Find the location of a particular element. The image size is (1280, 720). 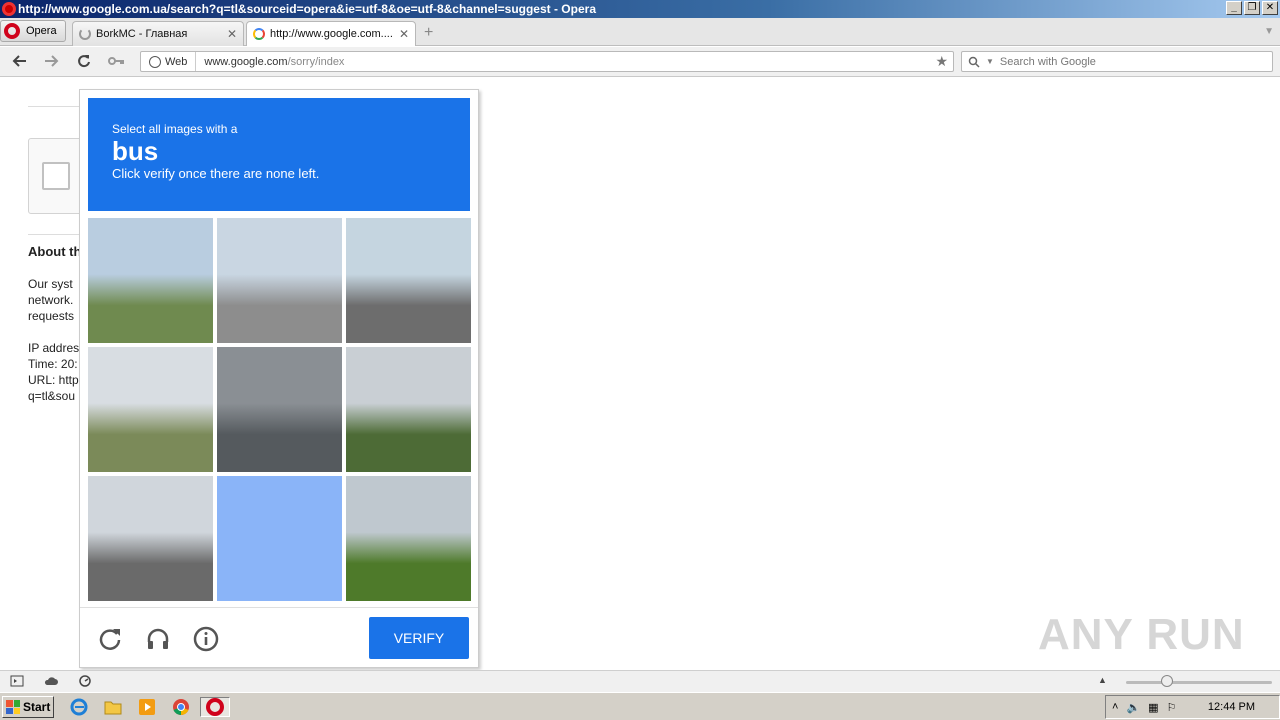

recaptcha-checkbox is located at coordinates (56, 176).